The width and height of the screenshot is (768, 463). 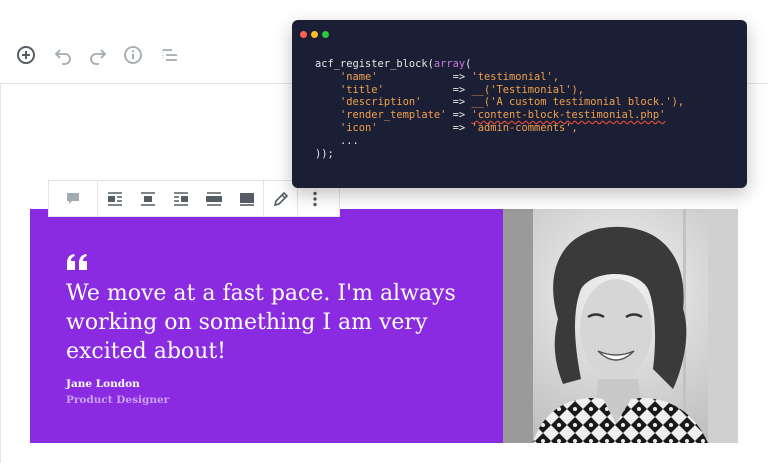 I want to click on canvas-border, so click(x=0, y=273).